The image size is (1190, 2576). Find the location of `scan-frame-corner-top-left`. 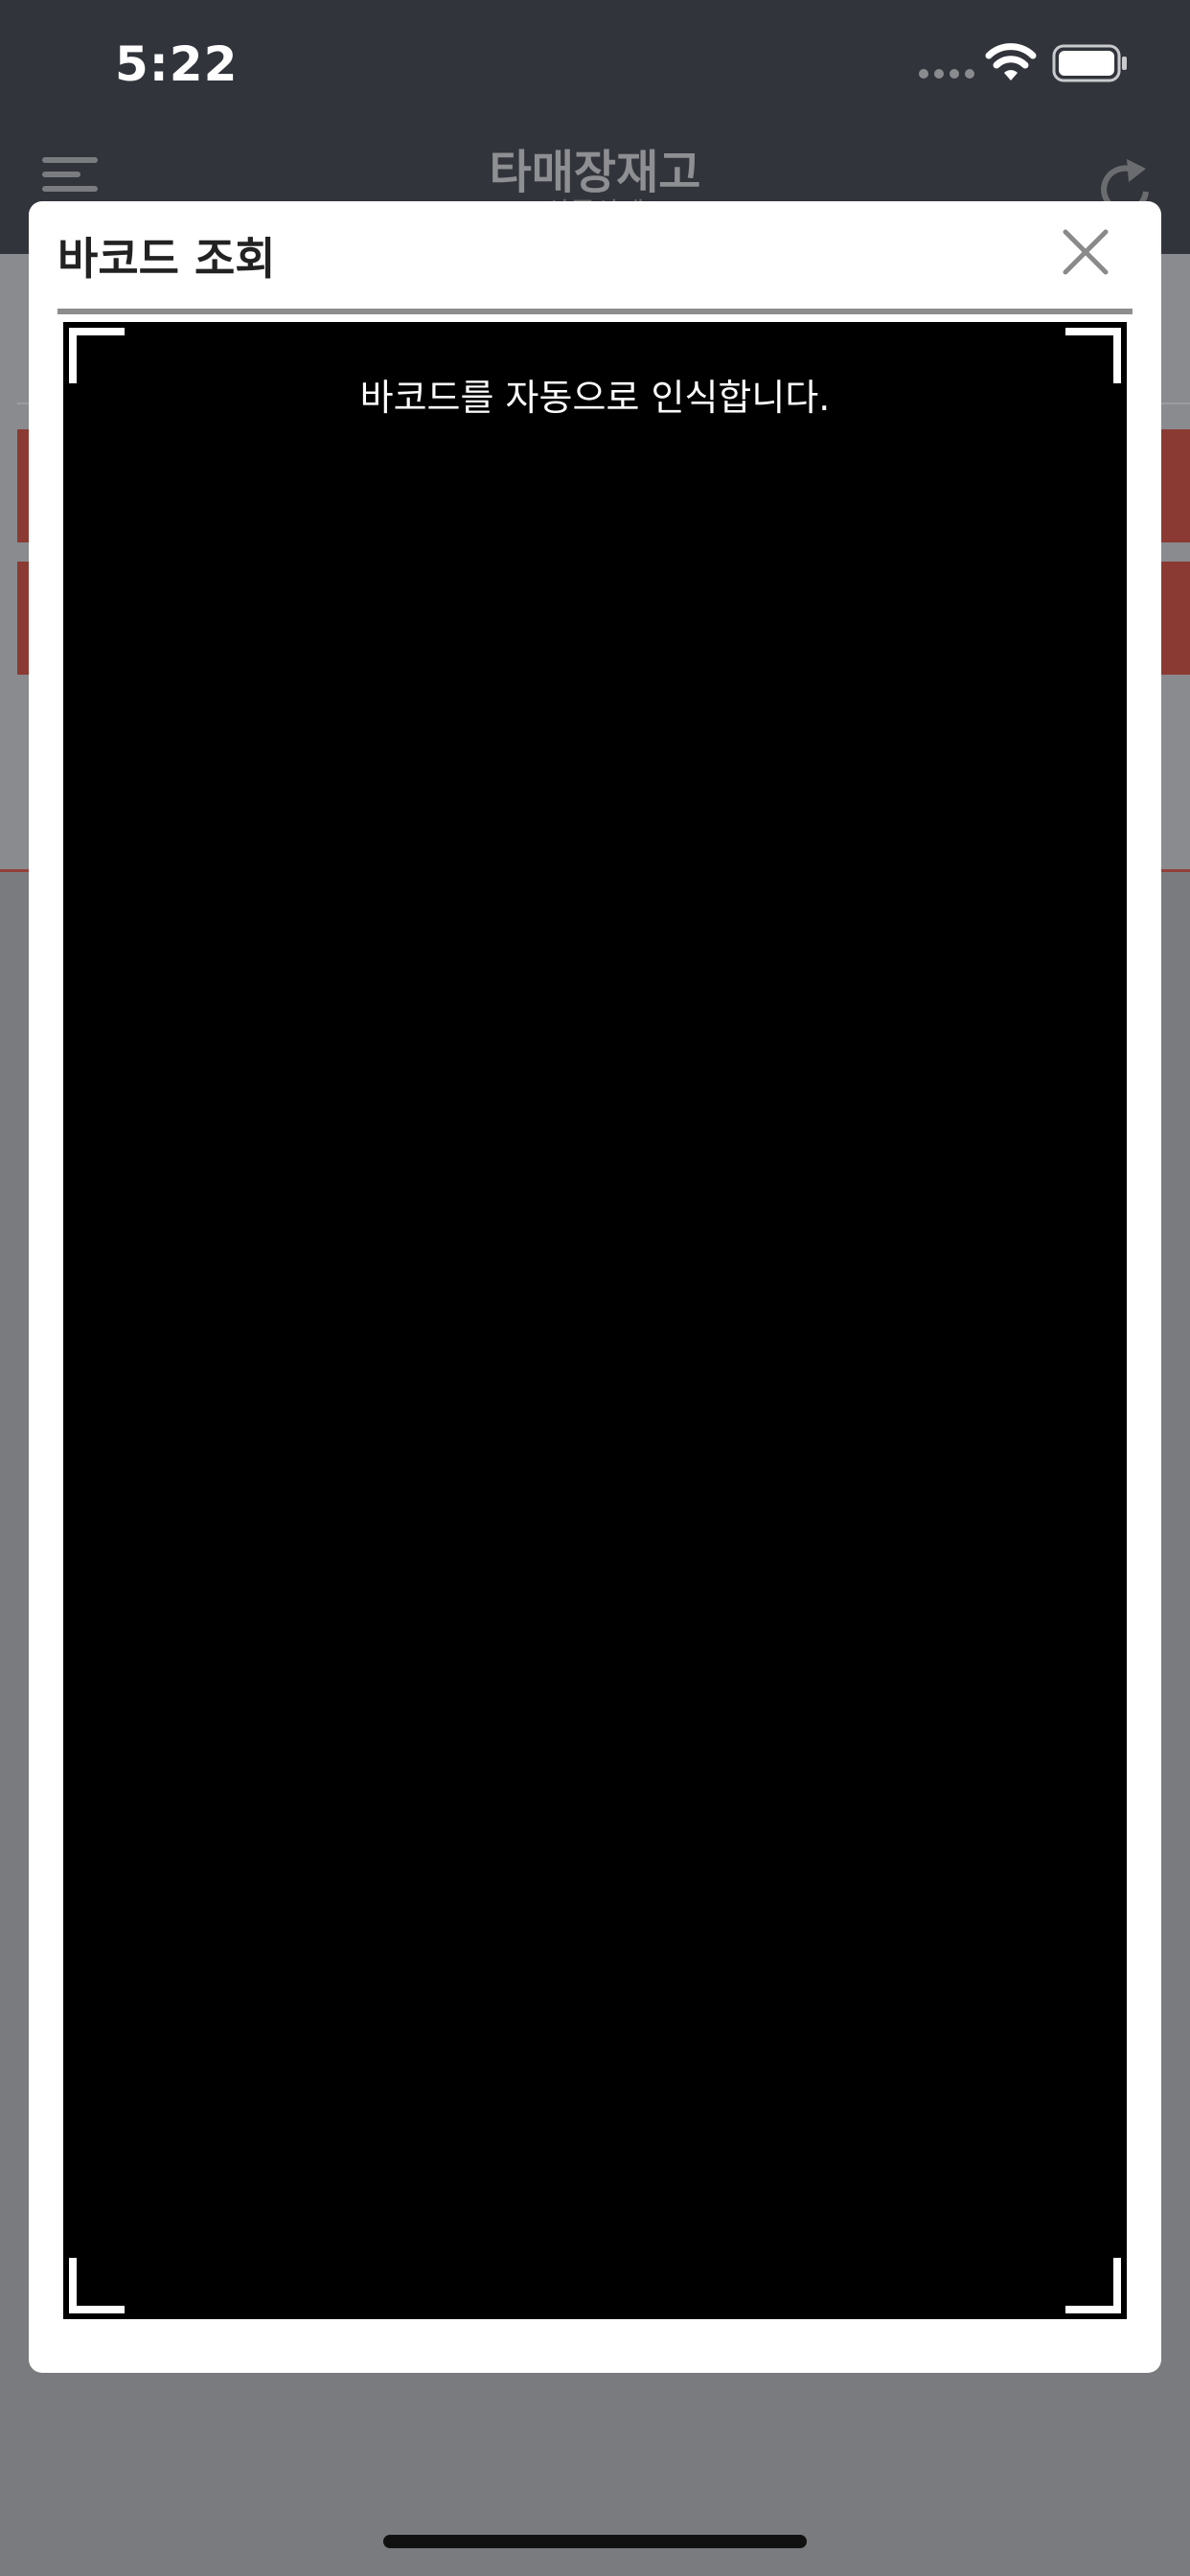

scan-frame-corner-top-left is located at coordinates (97, 355).